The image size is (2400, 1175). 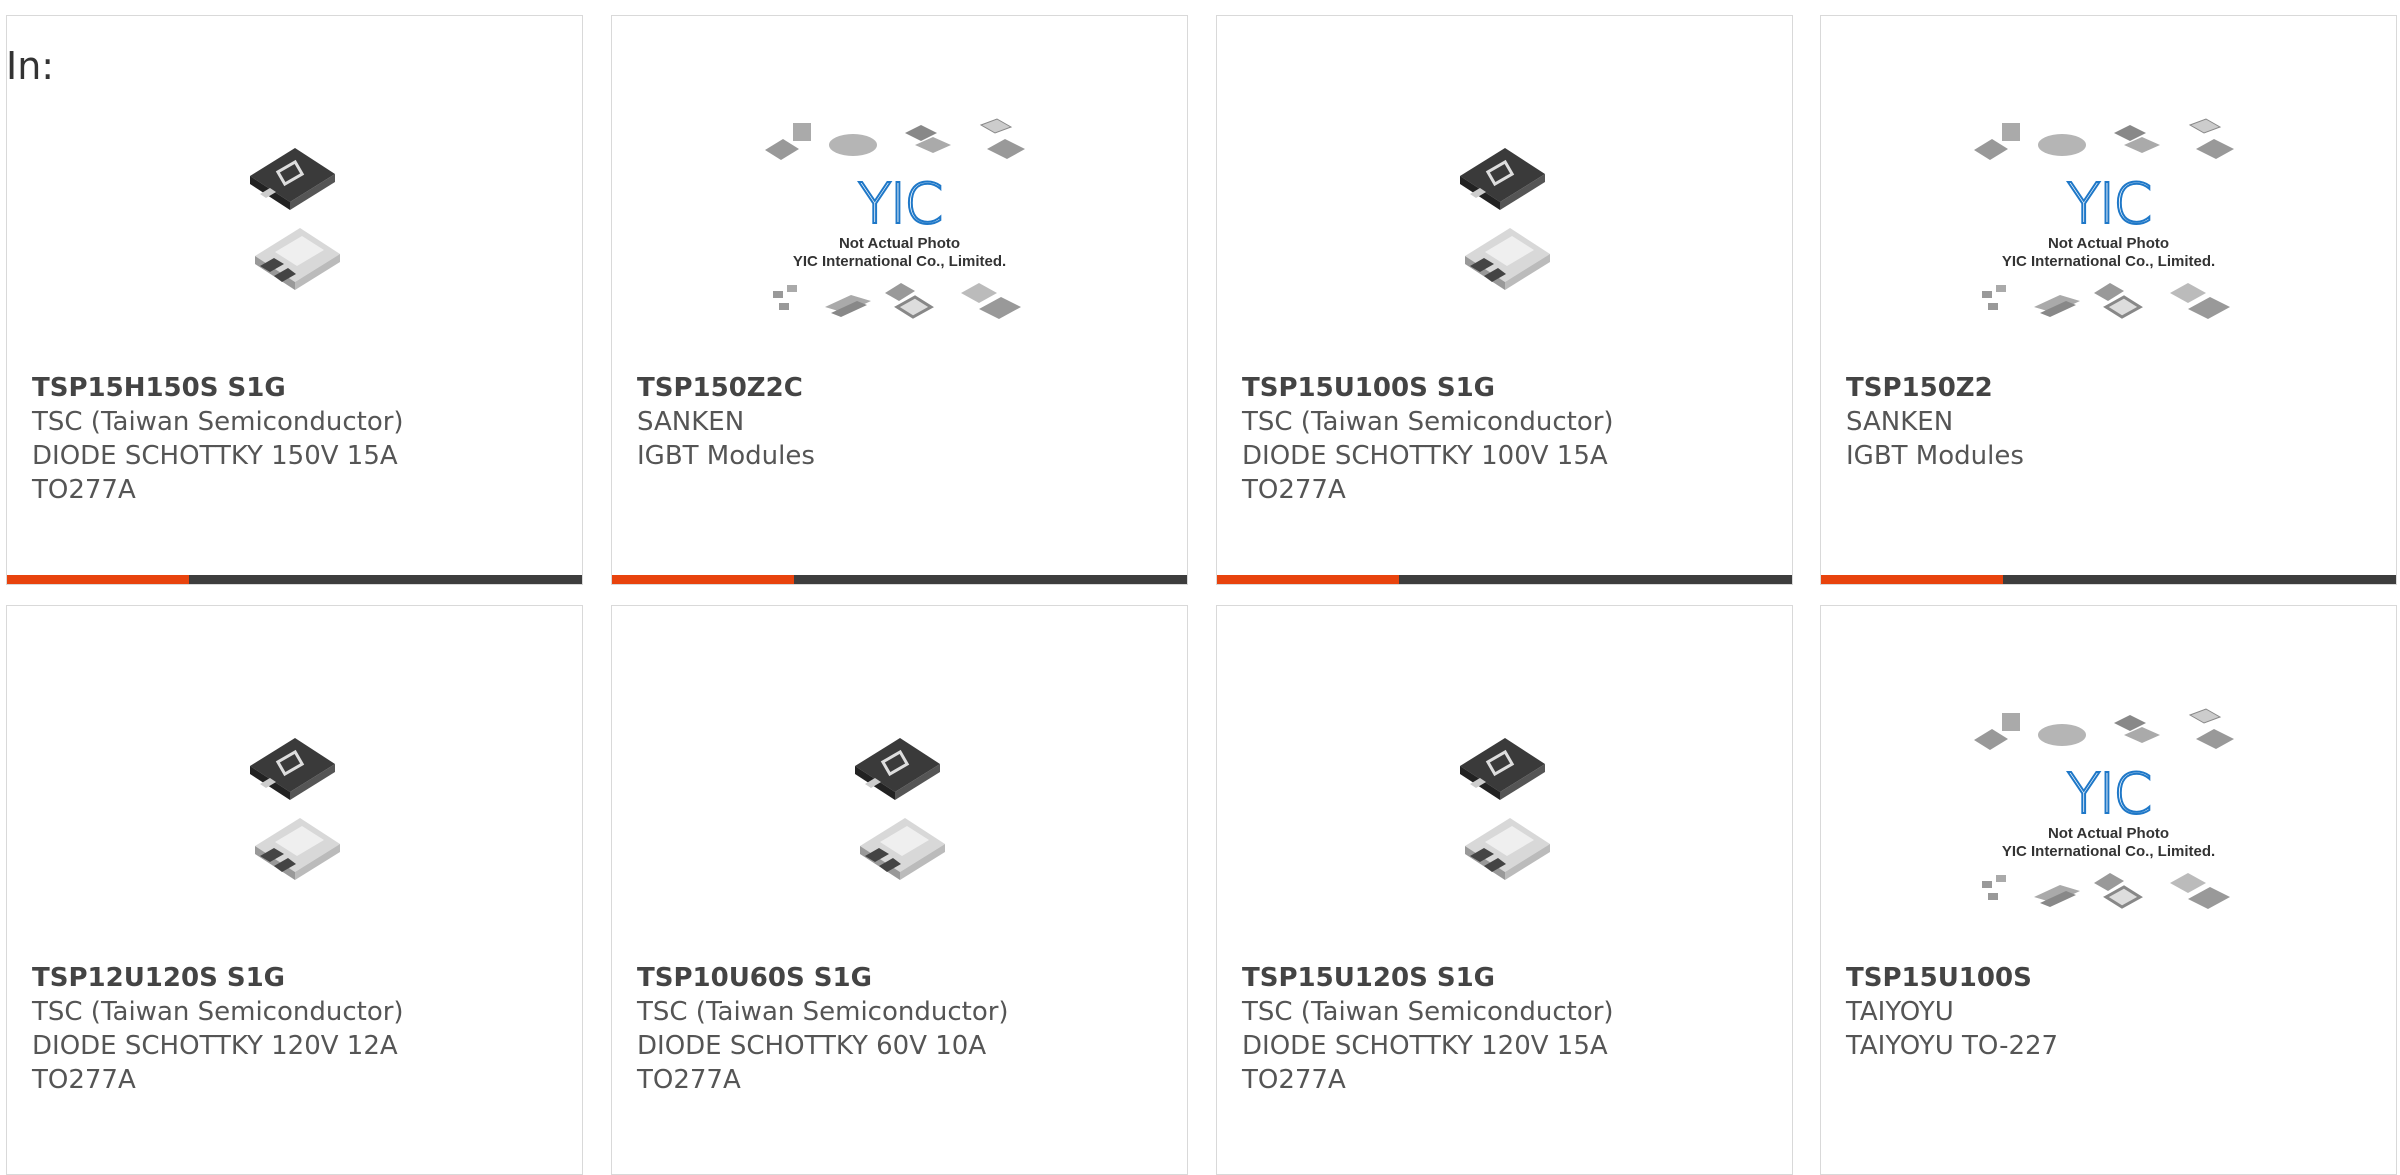 What do you see at coordinates (215, 1046) in the screenshot?
I see `product-description: DIODE SCHOTTKY 120V 12A` at bounding box center [215, 1046].